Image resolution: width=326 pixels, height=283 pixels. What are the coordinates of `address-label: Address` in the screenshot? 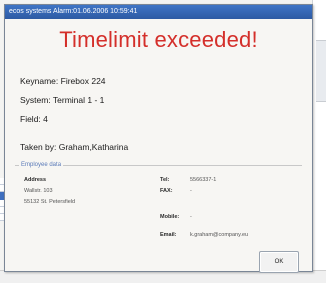 It's located at (35, 180).